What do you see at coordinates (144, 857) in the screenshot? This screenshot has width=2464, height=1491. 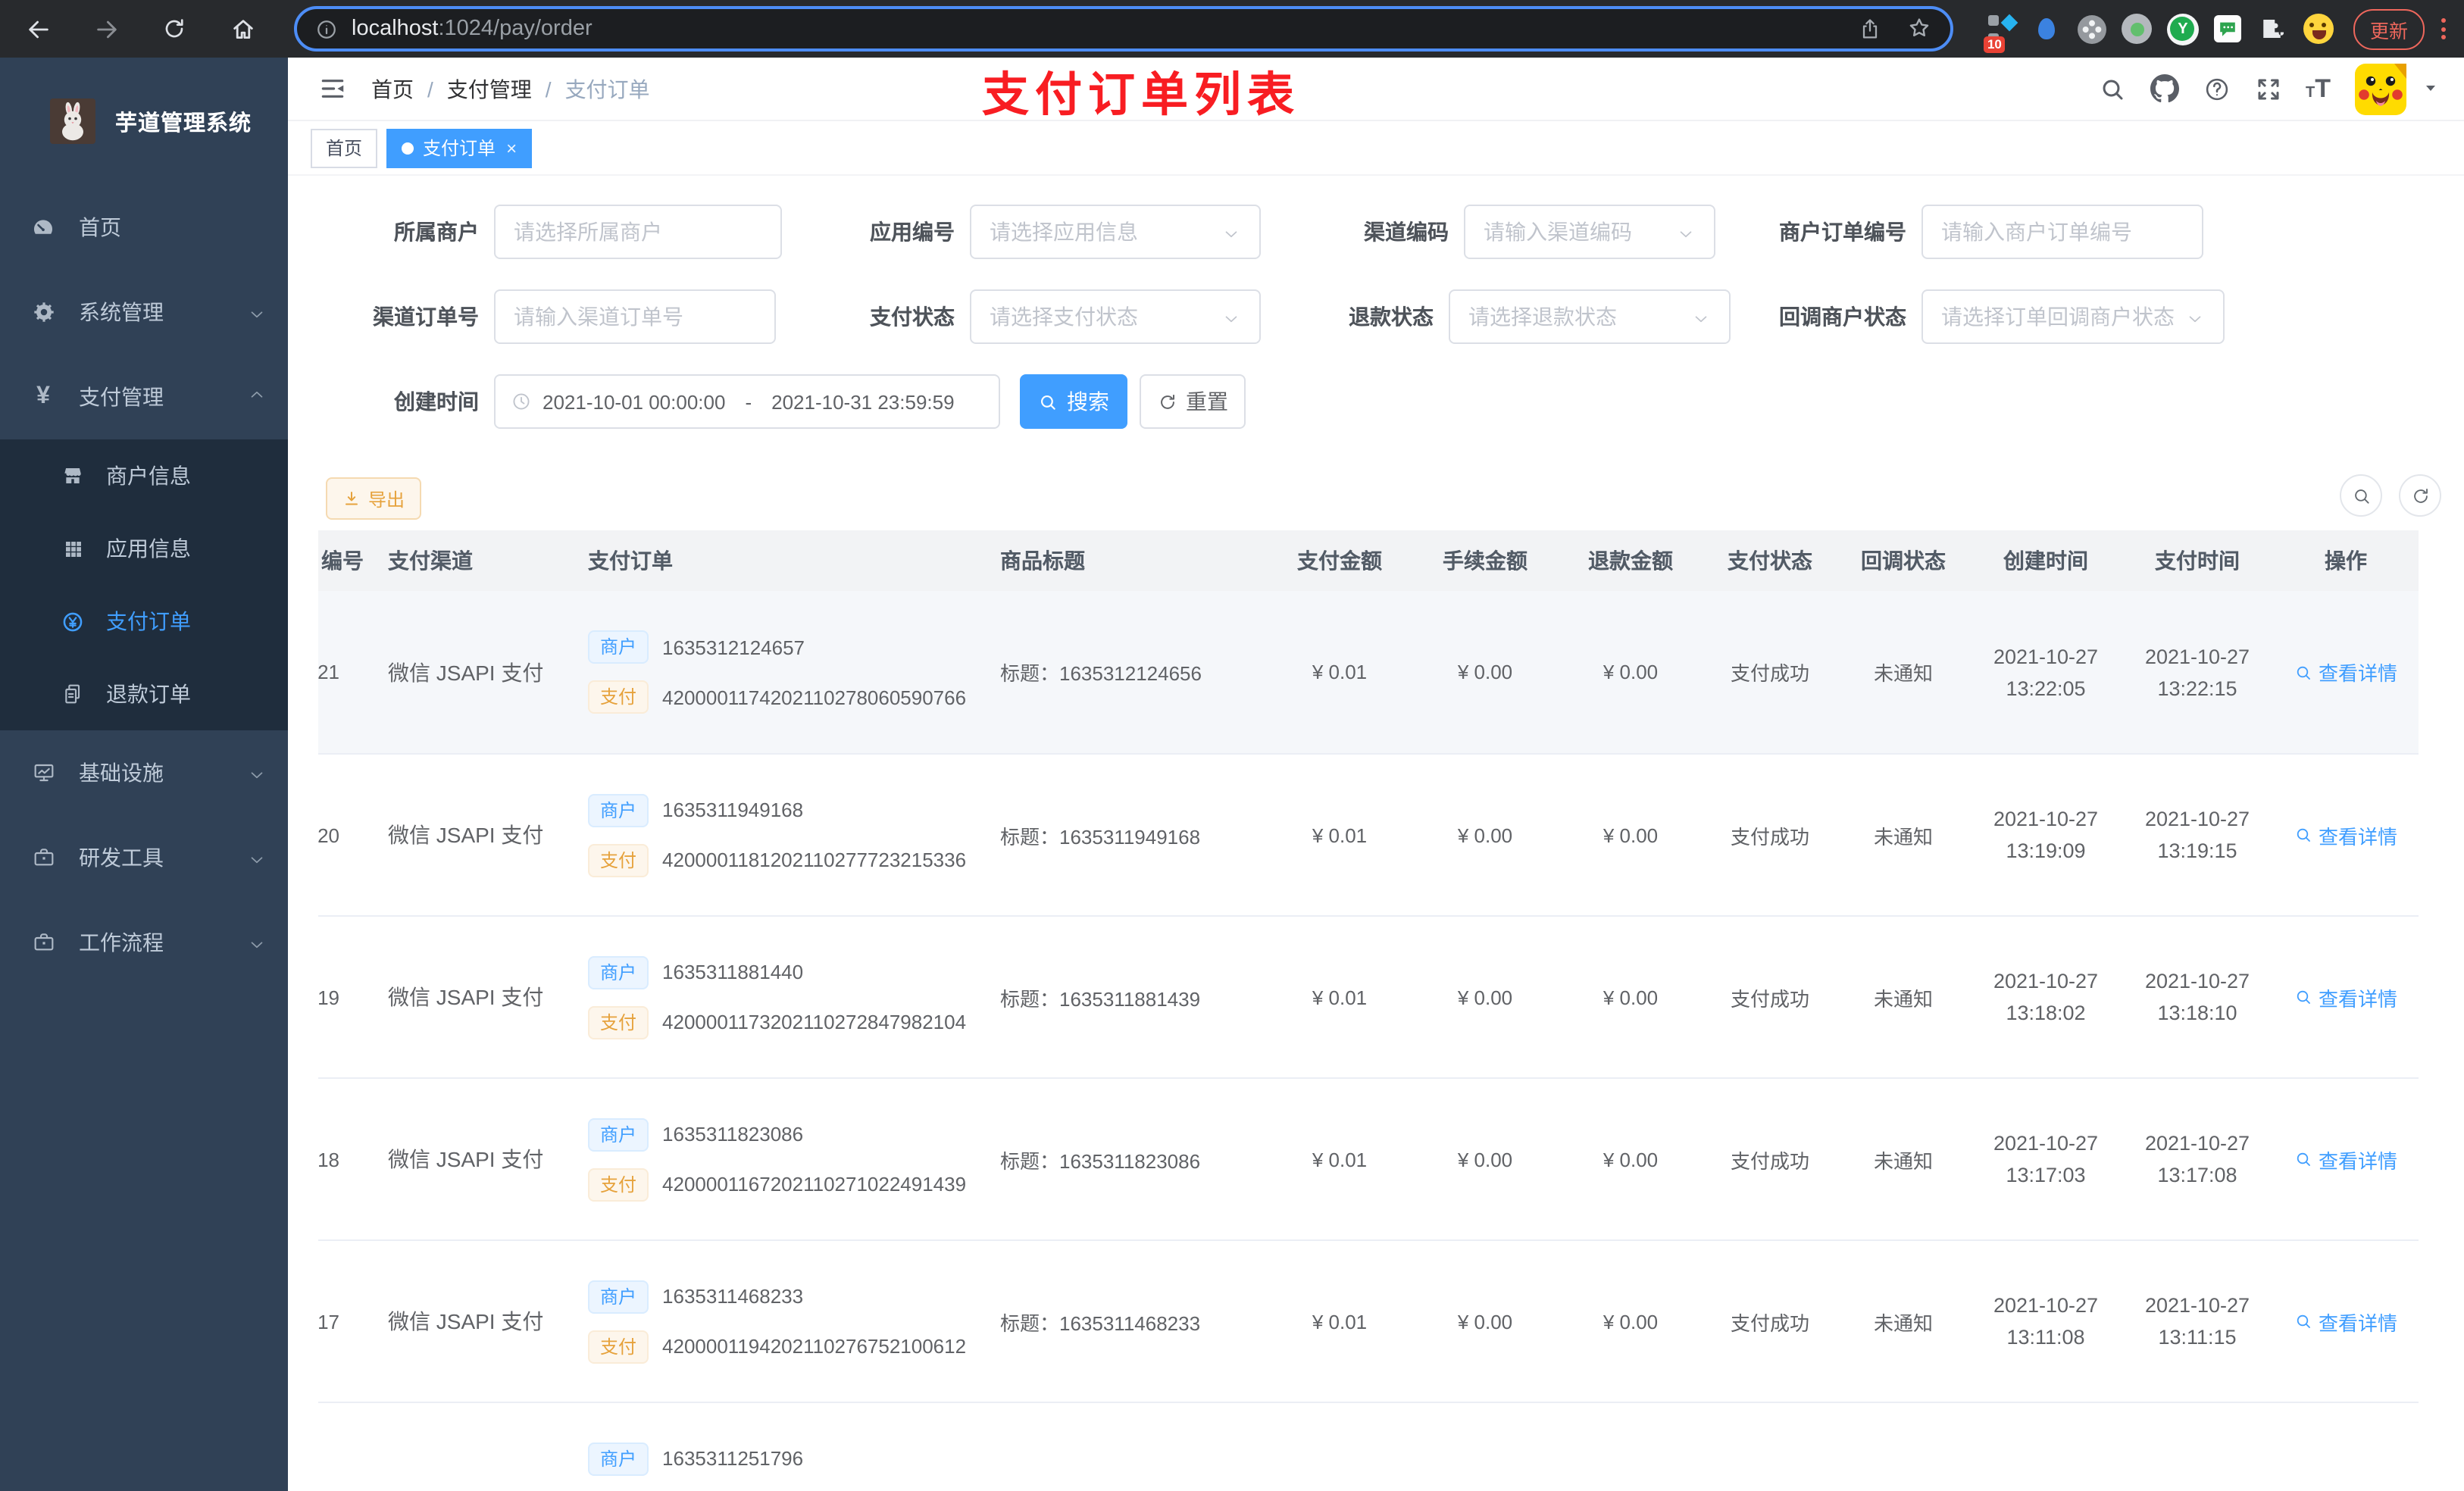 I see `sidebar-item-dev-tools: 研发工具` at bounding box center [144, 857].